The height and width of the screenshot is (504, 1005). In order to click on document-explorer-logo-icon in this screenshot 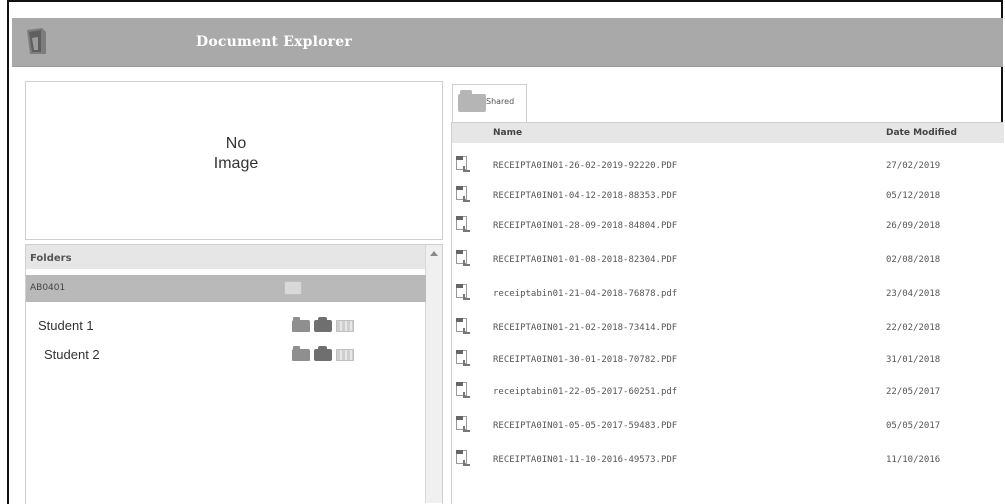, I will do `click(36, 41)`.